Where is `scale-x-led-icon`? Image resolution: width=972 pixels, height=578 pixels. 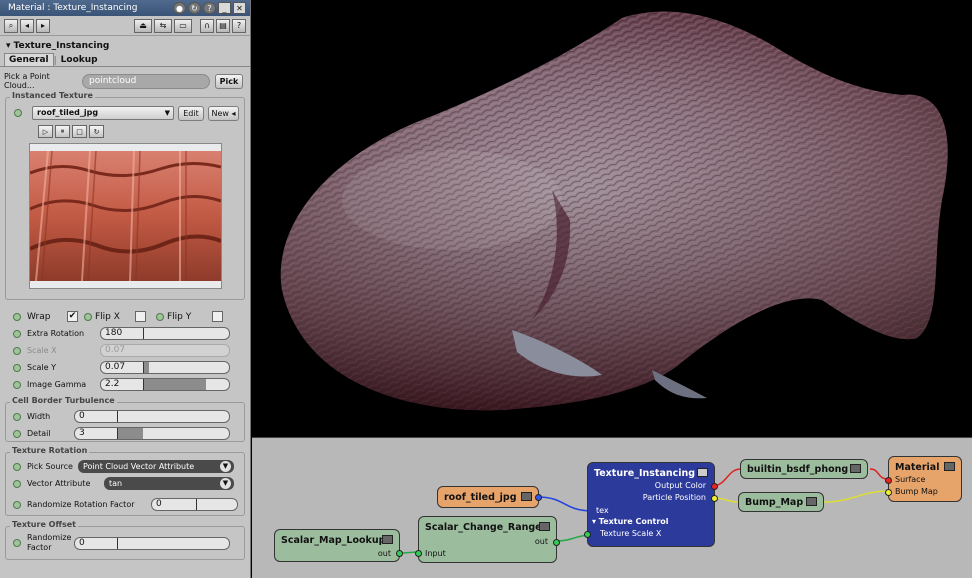
scale-x-led-icon is located at coordinates (17, 350).